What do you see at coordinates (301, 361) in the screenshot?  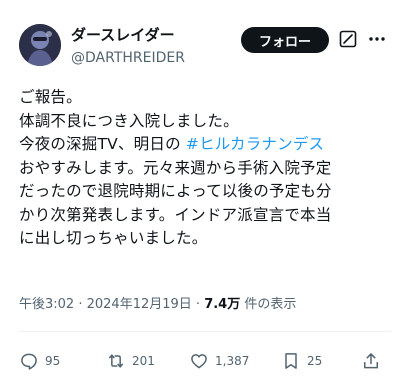 I see `bookmark-button: 25` at bounding box center [301, 361].